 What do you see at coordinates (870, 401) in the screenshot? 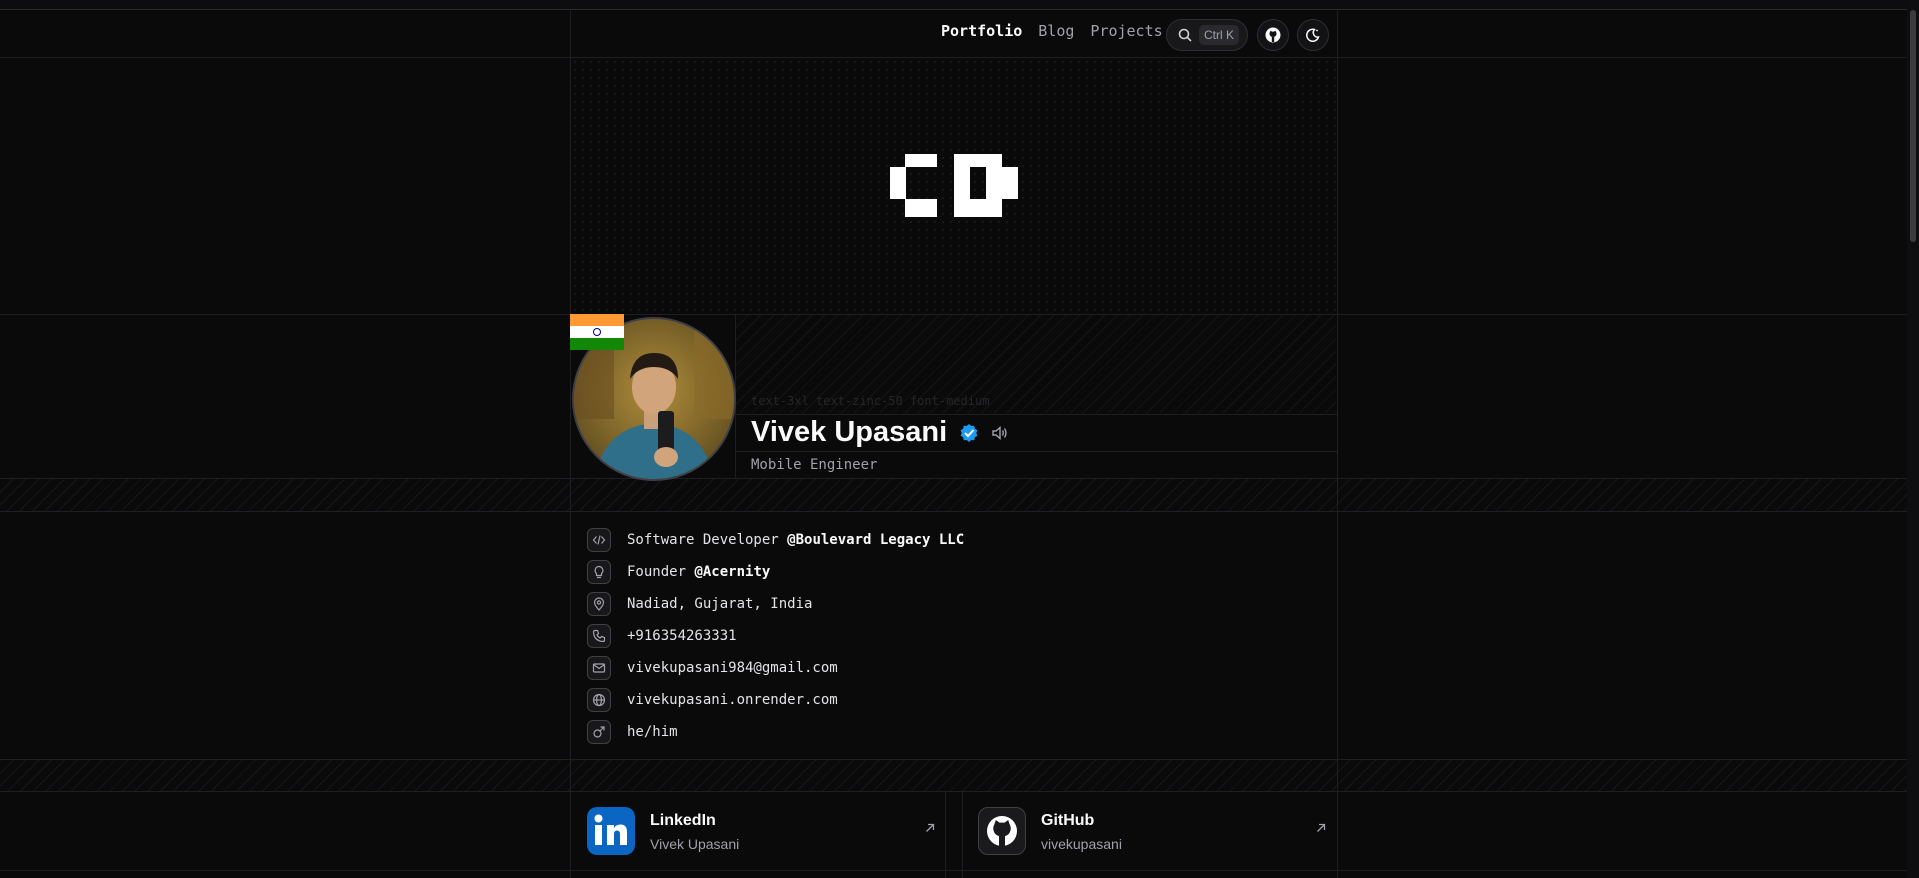
I see `ghost-class-text: text-3xl text-zinc-50 font-medium` at bounding box center [870, 401].